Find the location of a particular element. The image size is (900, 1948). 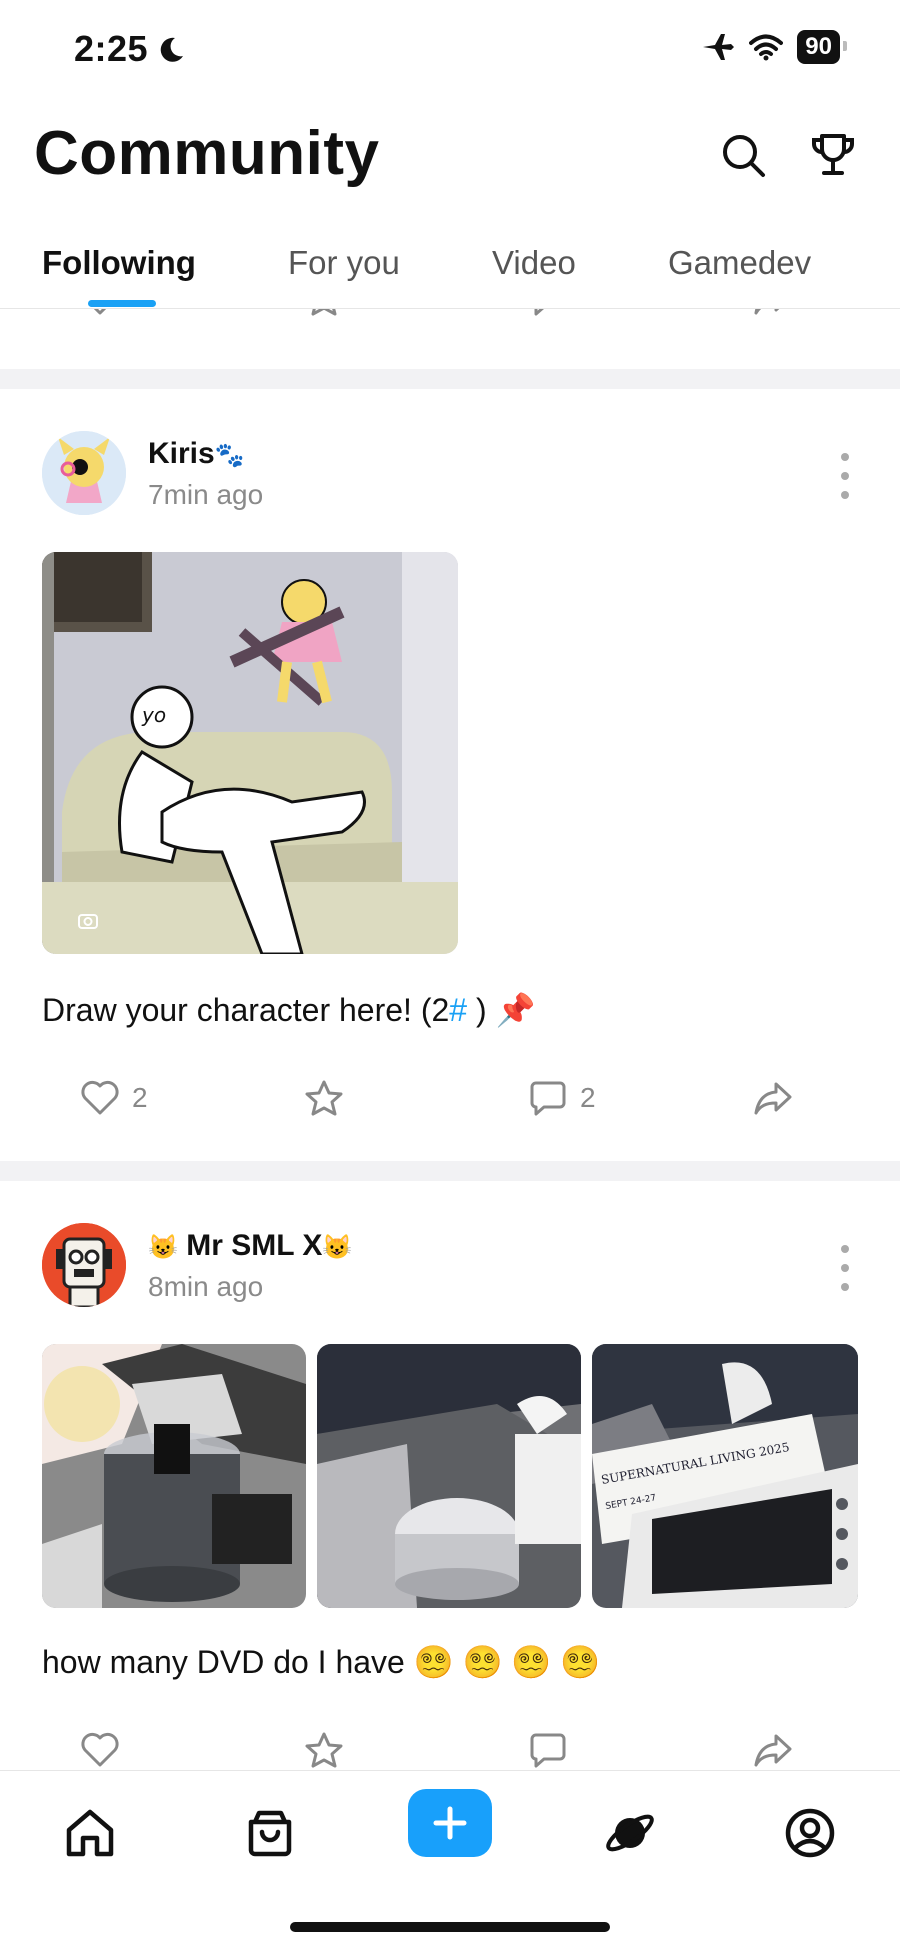

dvd-stack-photo is located at coordinates (449, 1476).